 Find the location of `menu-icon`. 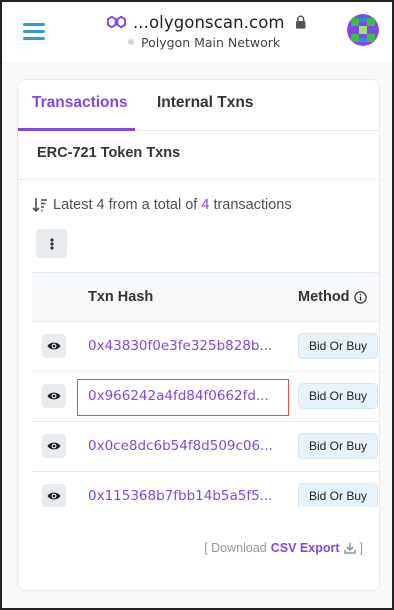

menu-icon is located at coordinates (34, 31).